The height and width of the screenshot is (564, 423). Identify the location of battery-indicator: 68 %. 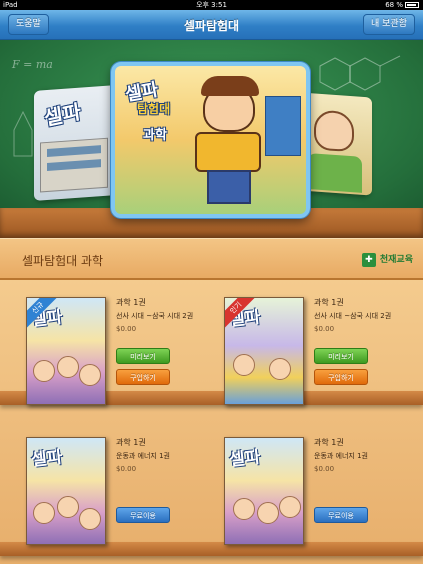
(402, 5).